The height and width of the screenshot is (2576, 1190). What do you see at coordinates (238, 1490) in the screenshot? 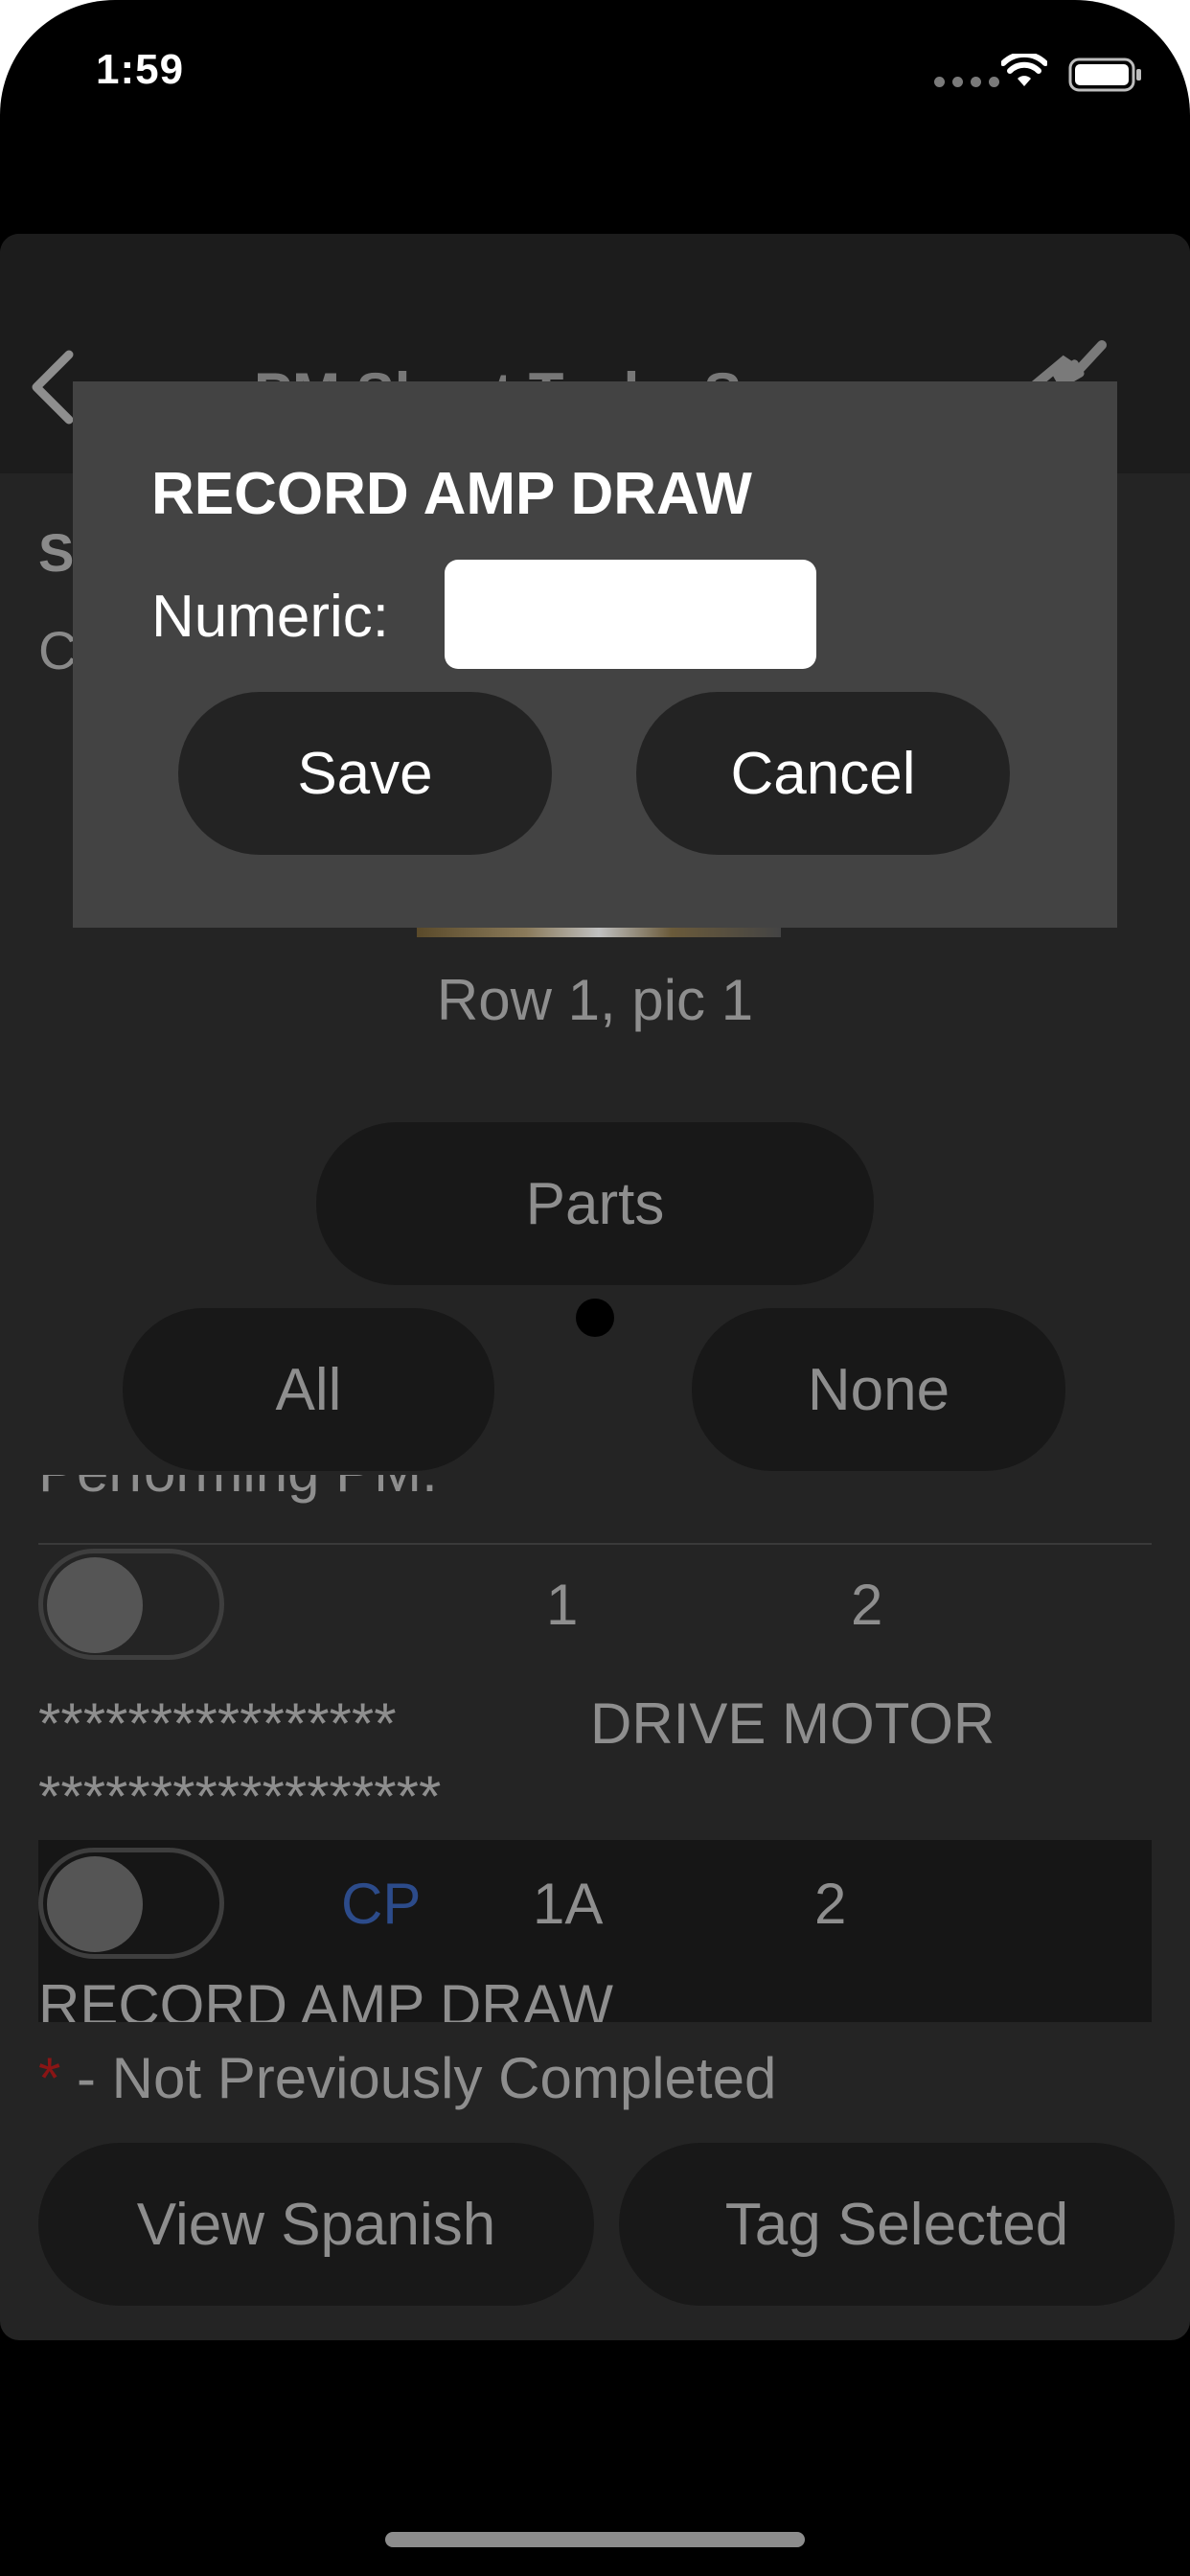
I see `task-description-partial: Performing PM.` at bounding box center [238, 1490].